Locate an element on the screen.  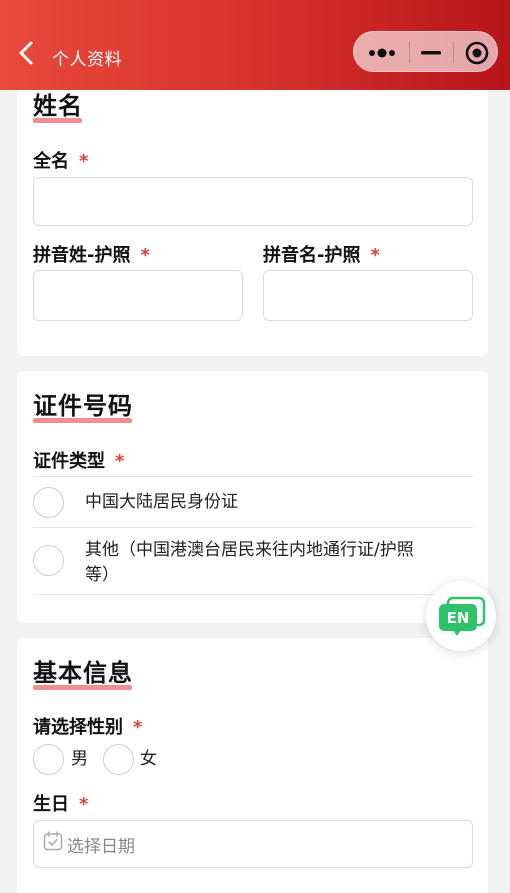
full-name-label-text: 全名 is located at coordinates (51, 161).